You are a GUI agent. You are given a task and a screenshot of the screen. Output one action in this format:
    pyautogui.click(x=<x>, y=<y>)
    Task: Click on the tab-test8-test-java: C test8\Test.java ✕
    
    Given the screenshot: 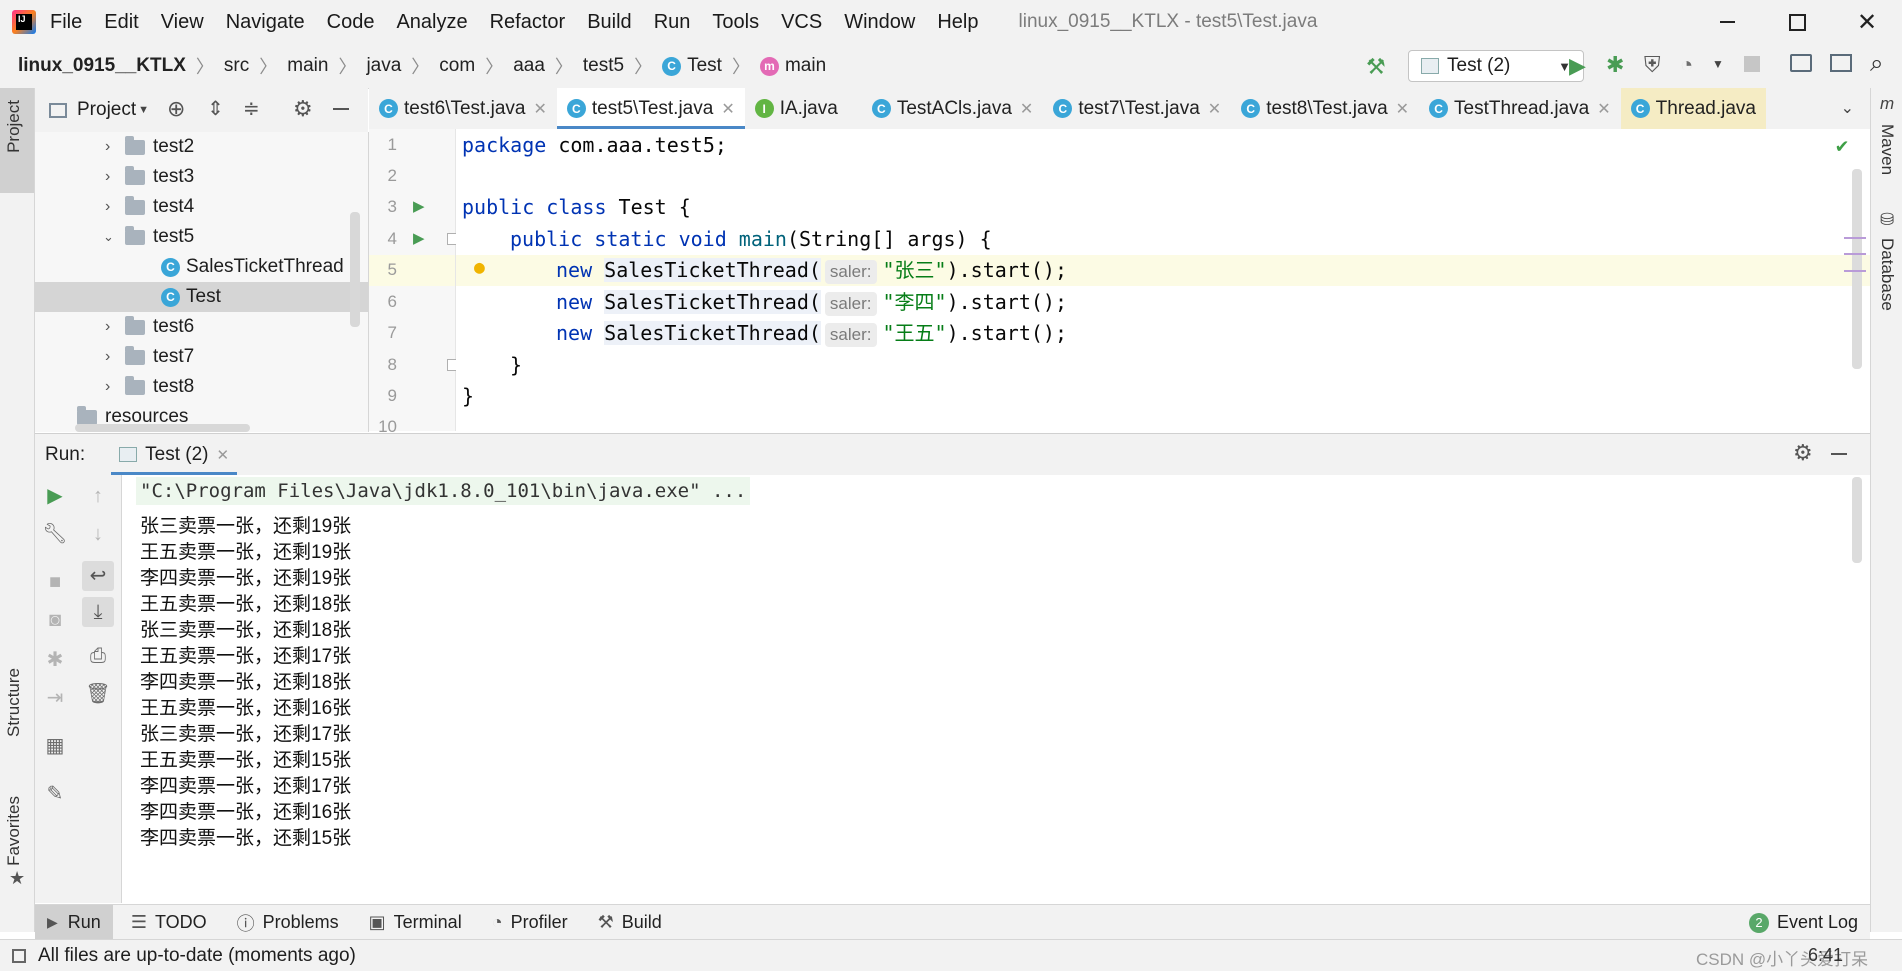 What is the action you would take?
    pyautogui.click(x=1325, y=108)
    